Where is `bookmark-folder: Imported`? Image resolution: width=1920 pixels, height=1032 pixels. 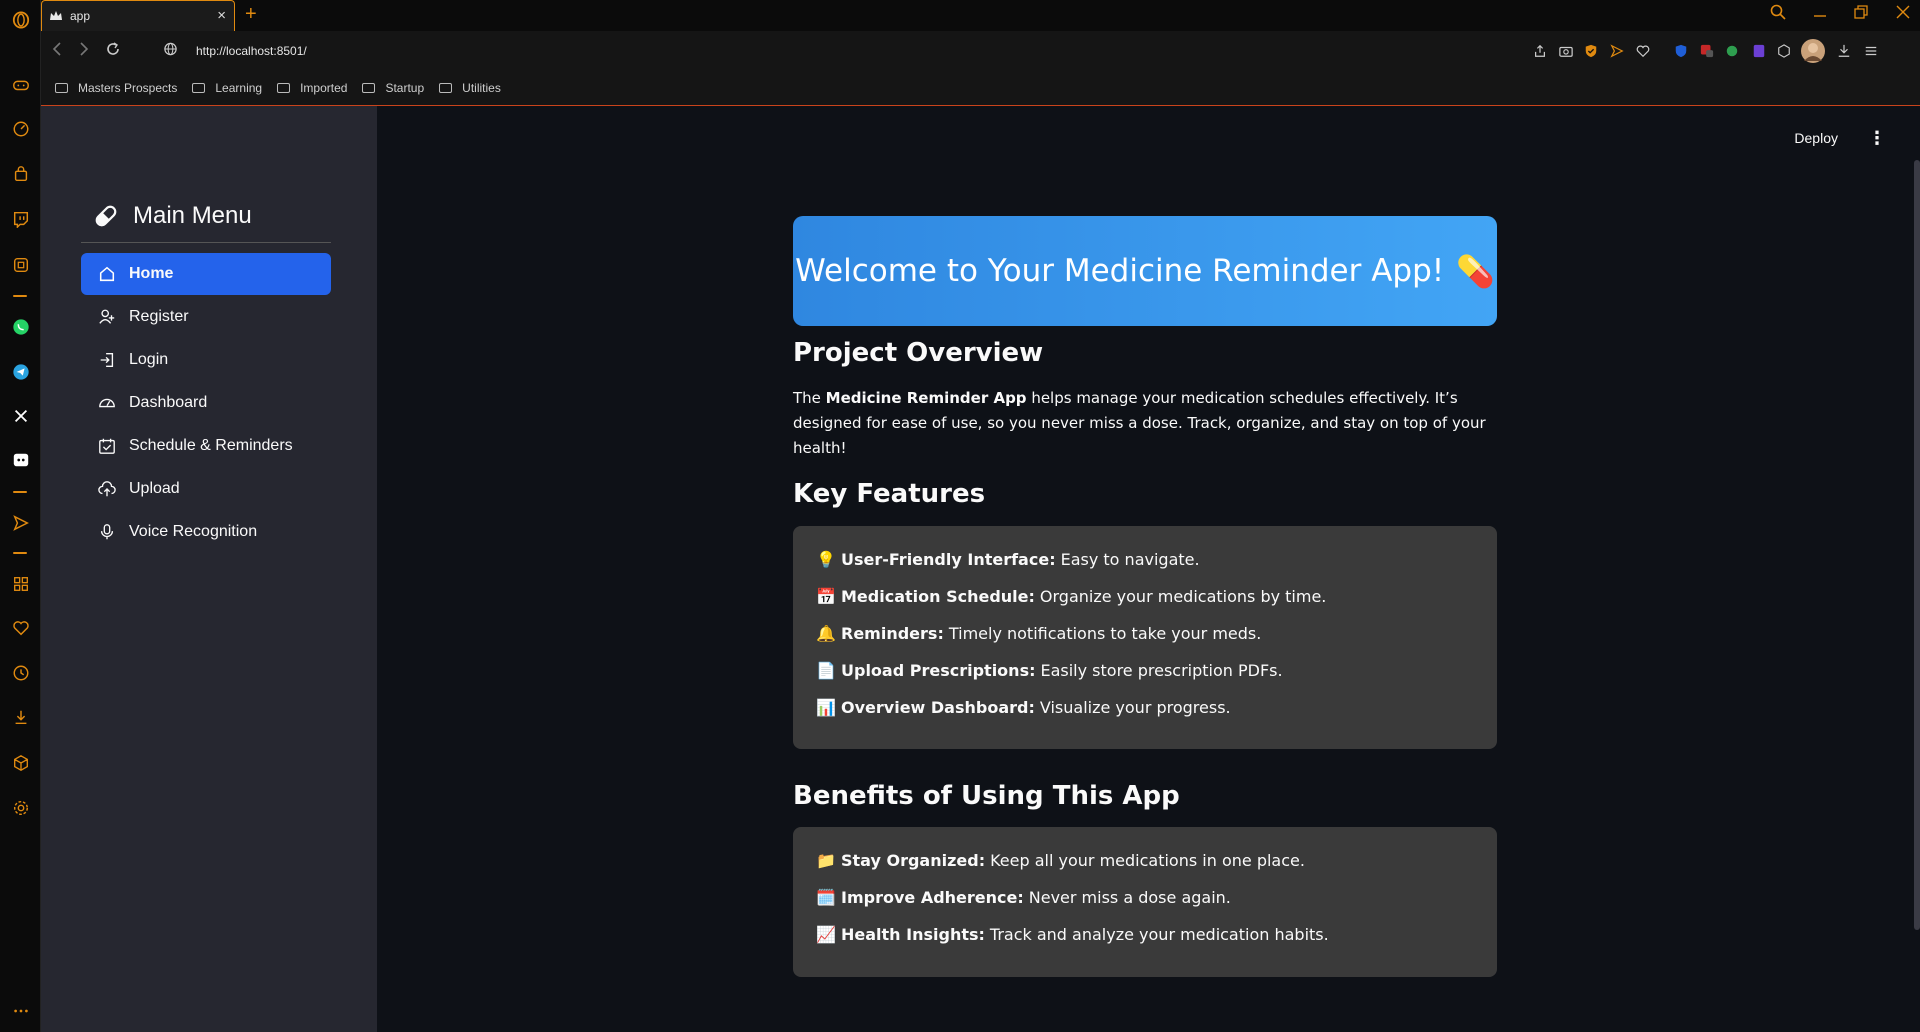 bookmark-folder: Imported is located at coordinates (312, 88).